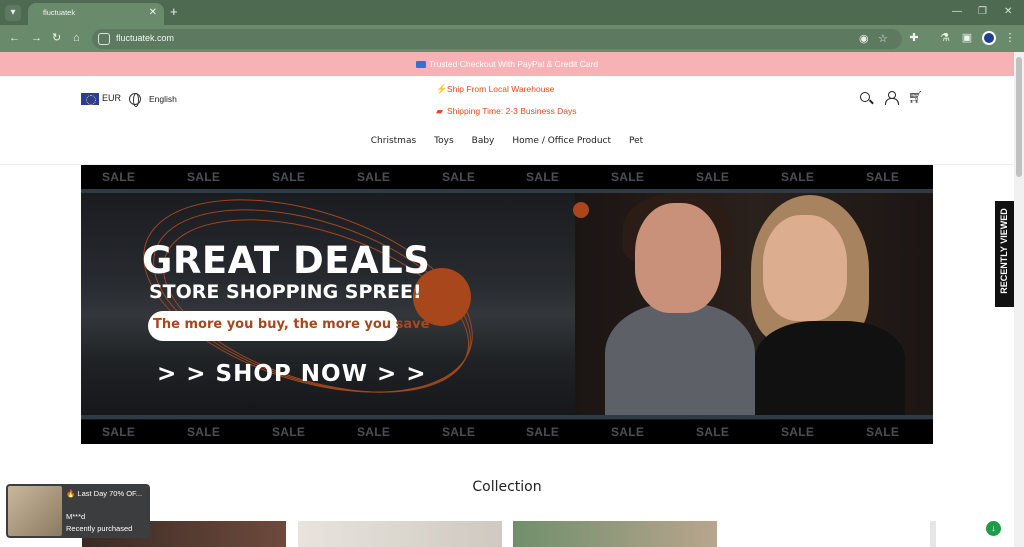  What do you see at coordinates (393, 141) in the screenshot?
I see `nav-item-christmas: Christmas` at bounding box center [393, 141].